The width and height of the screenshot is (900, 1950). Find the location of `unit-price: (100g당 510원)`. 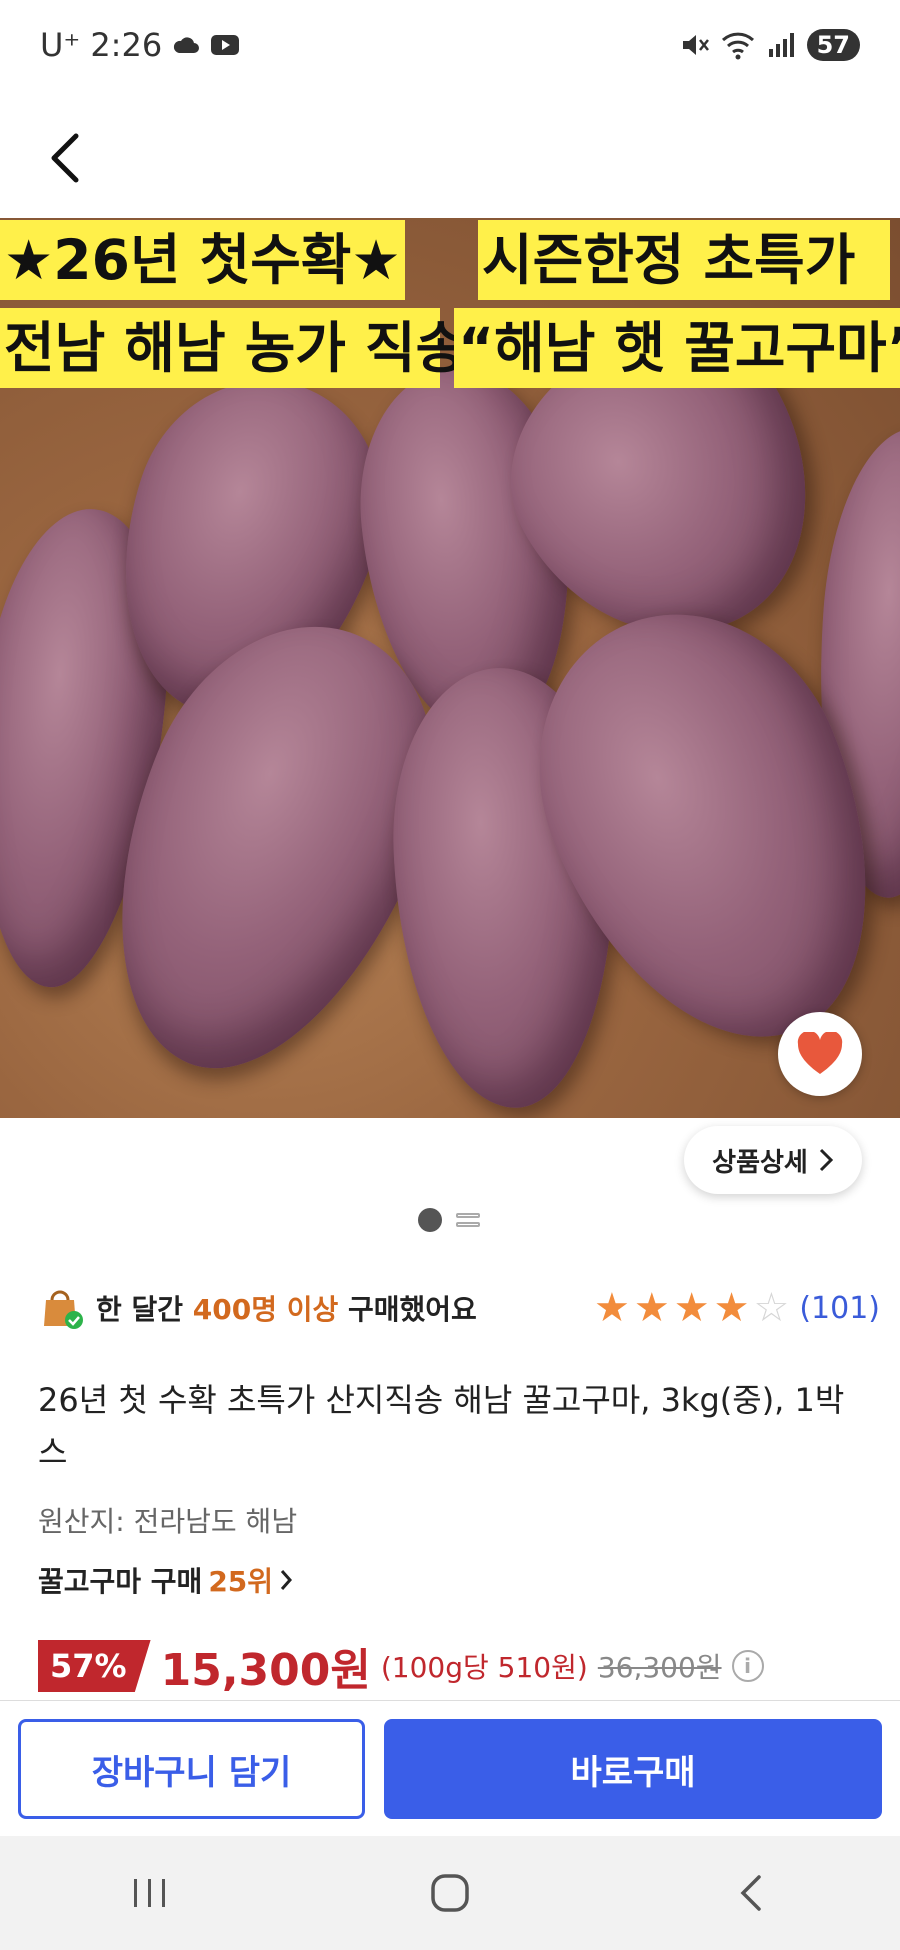

unit-price: (100g당 510원) is located at coordinates (484, 1667).